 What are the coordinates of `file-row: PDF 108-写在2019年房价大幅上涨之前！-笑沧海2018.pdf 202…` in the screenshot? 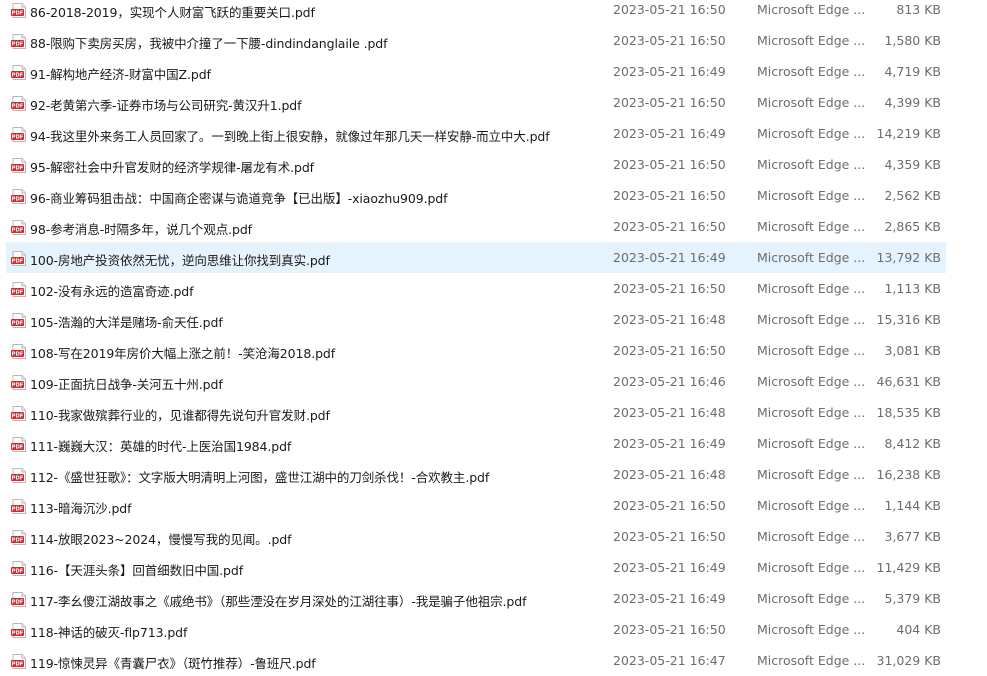 It's located at (476, 350).